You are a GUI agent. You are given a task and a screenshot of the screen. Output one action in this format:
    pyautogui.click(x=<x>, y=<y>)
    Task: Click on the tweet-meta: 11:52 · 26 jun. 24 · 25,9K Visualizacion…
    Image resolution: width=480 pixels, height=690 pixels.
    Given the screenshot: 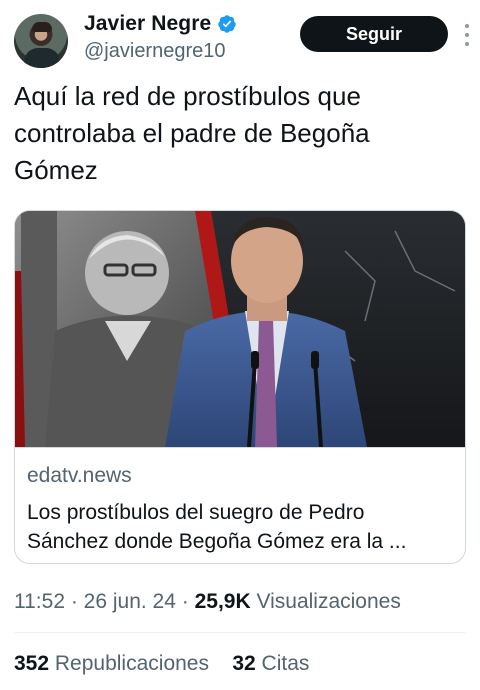 What is the action you would take?
    pyautogui.click(x=207, y=602)
    